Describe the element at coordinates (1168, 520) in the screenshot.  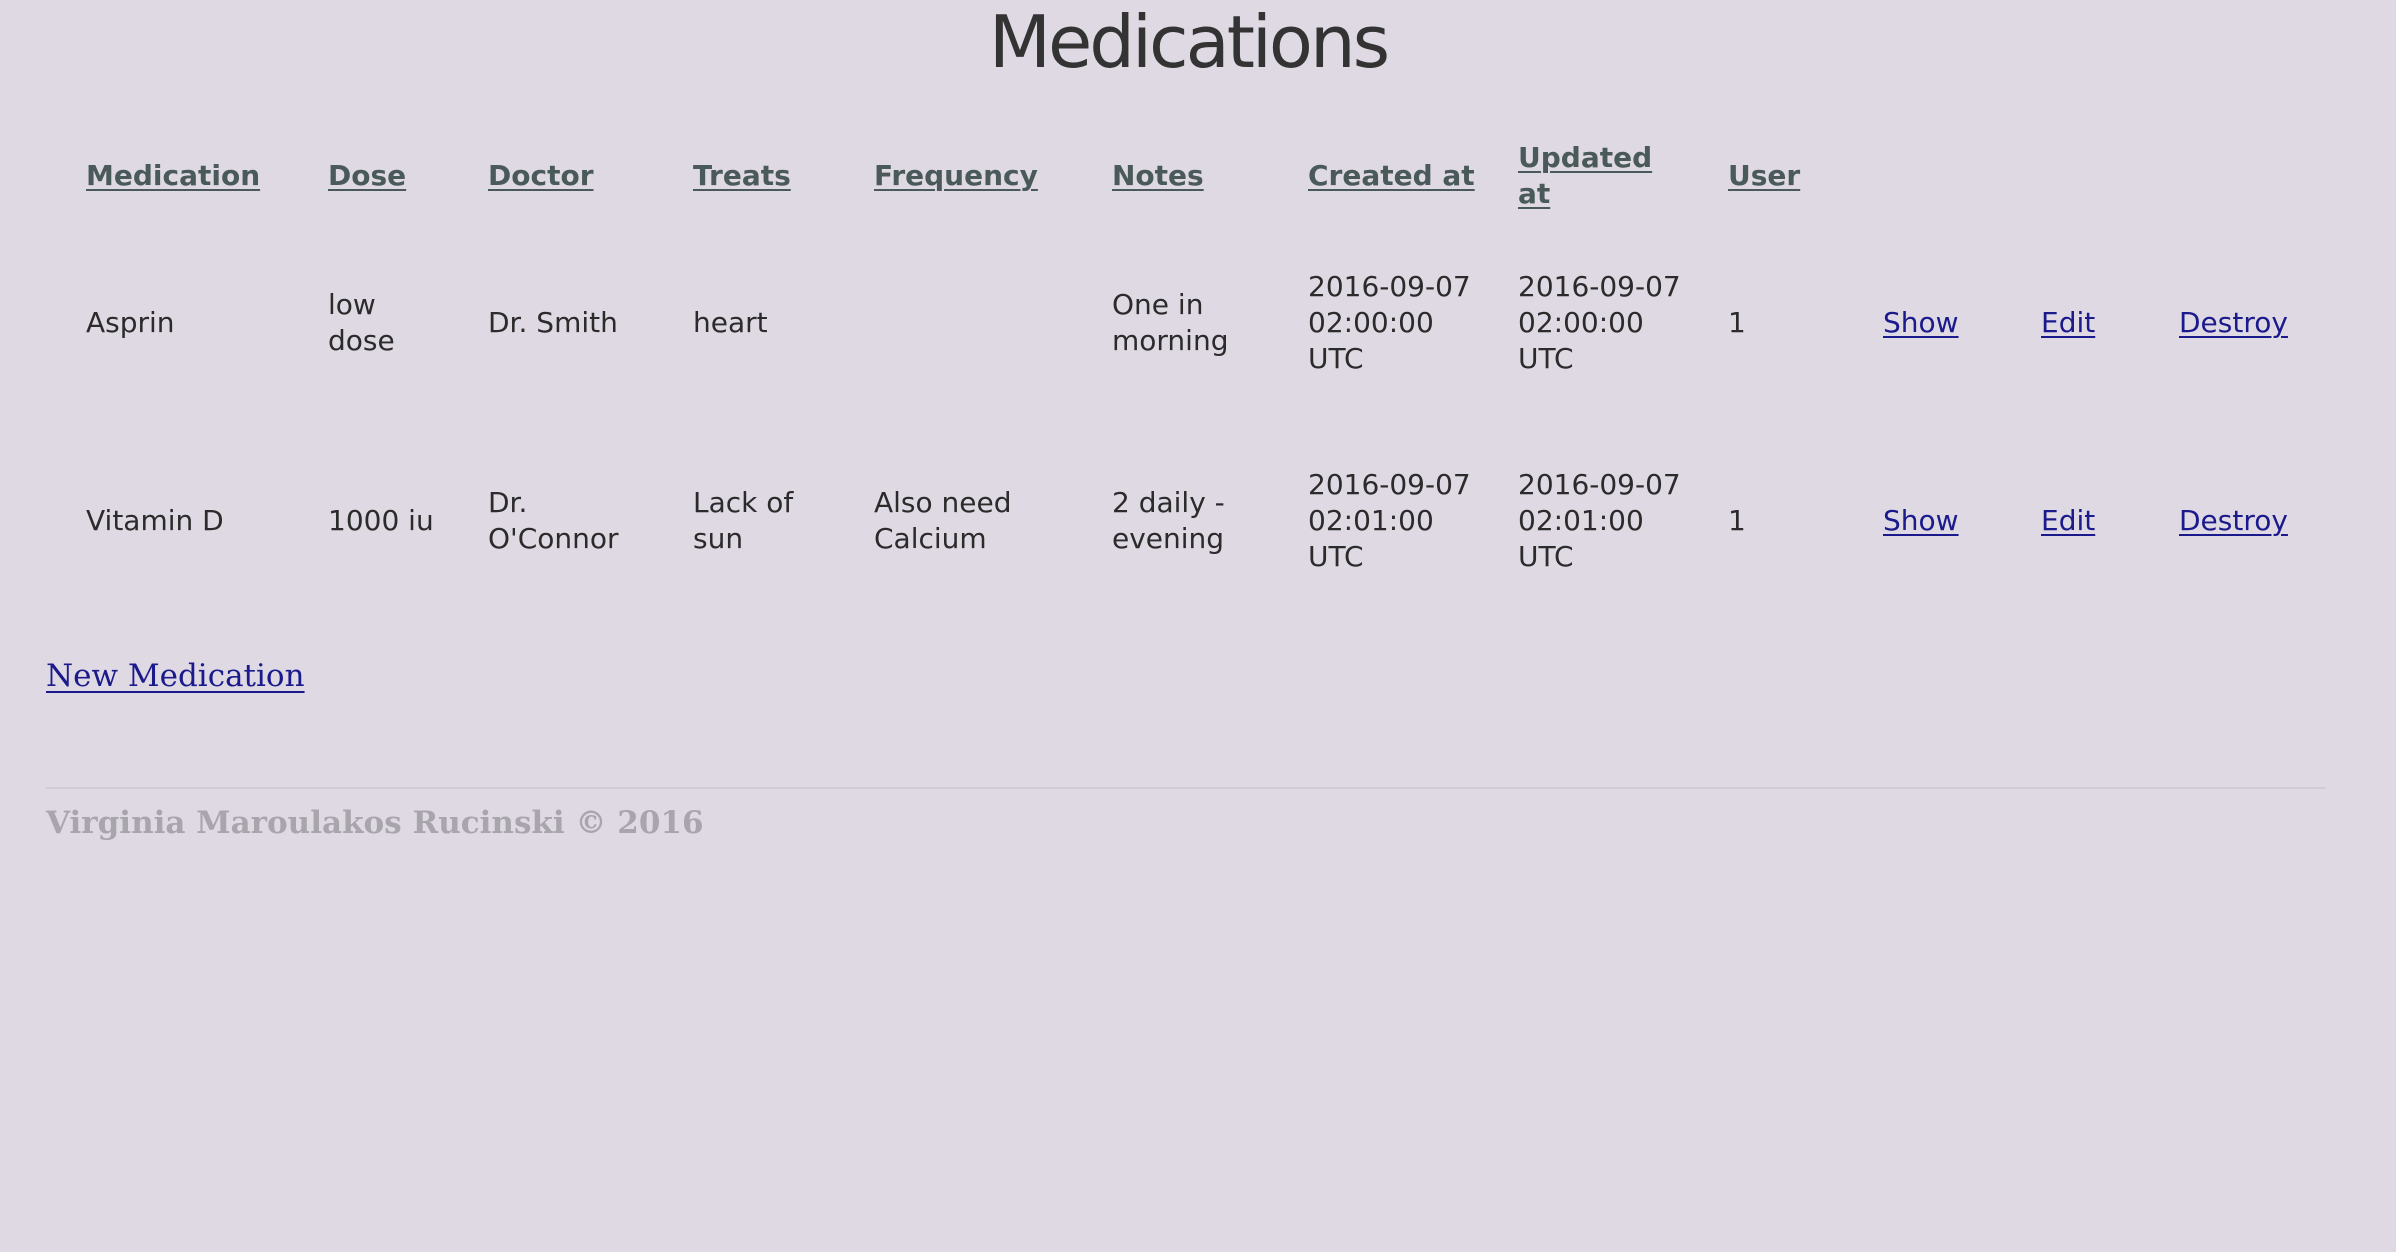
I see `cell-notes: 2 daily - evening` at that location.